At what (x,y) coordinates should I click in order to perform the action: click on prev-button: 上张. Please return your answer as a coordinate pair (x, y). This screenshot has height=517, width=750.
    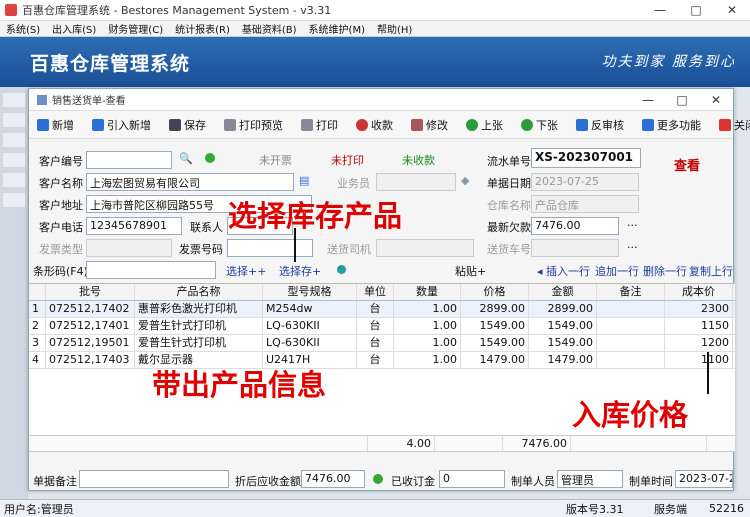
    Looking at the image, I should click on (484, 125).